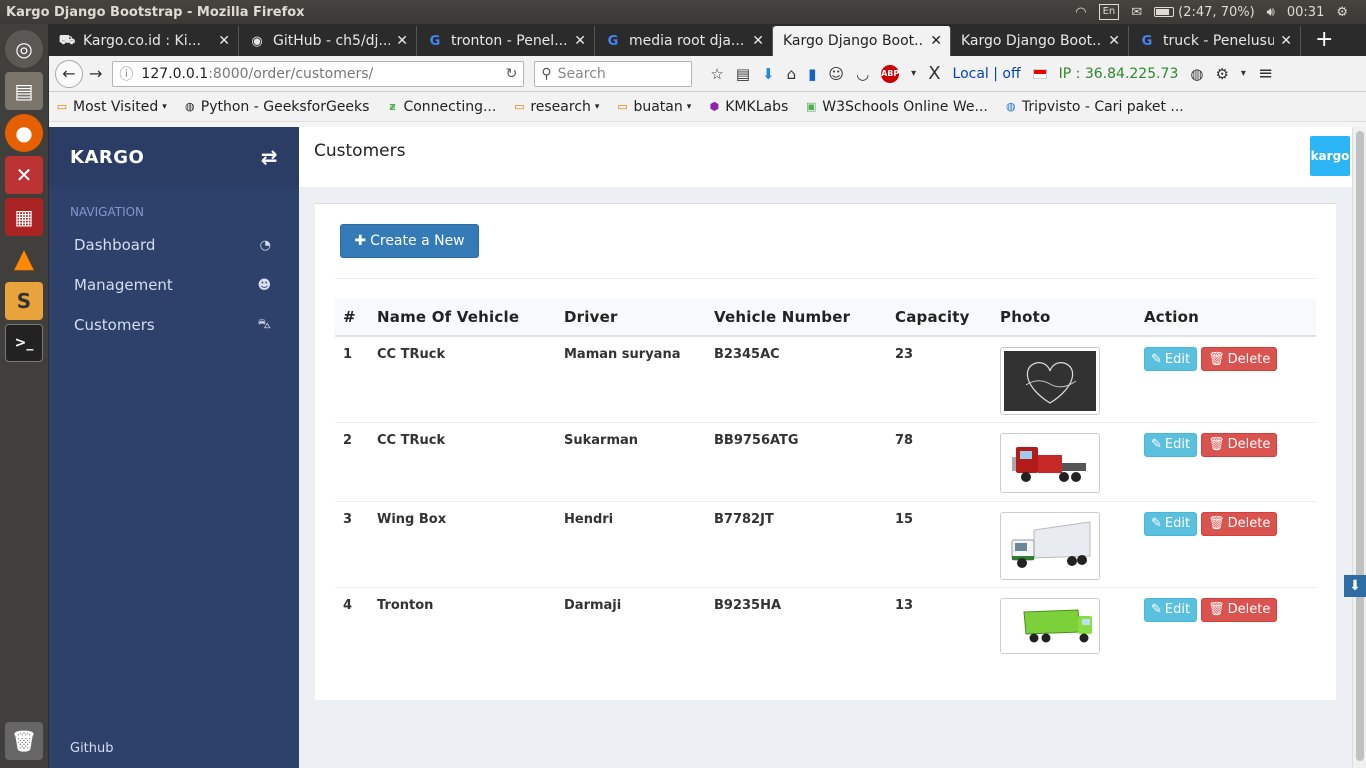  I want to click on download-icon: ⬇, so click(768, 74).